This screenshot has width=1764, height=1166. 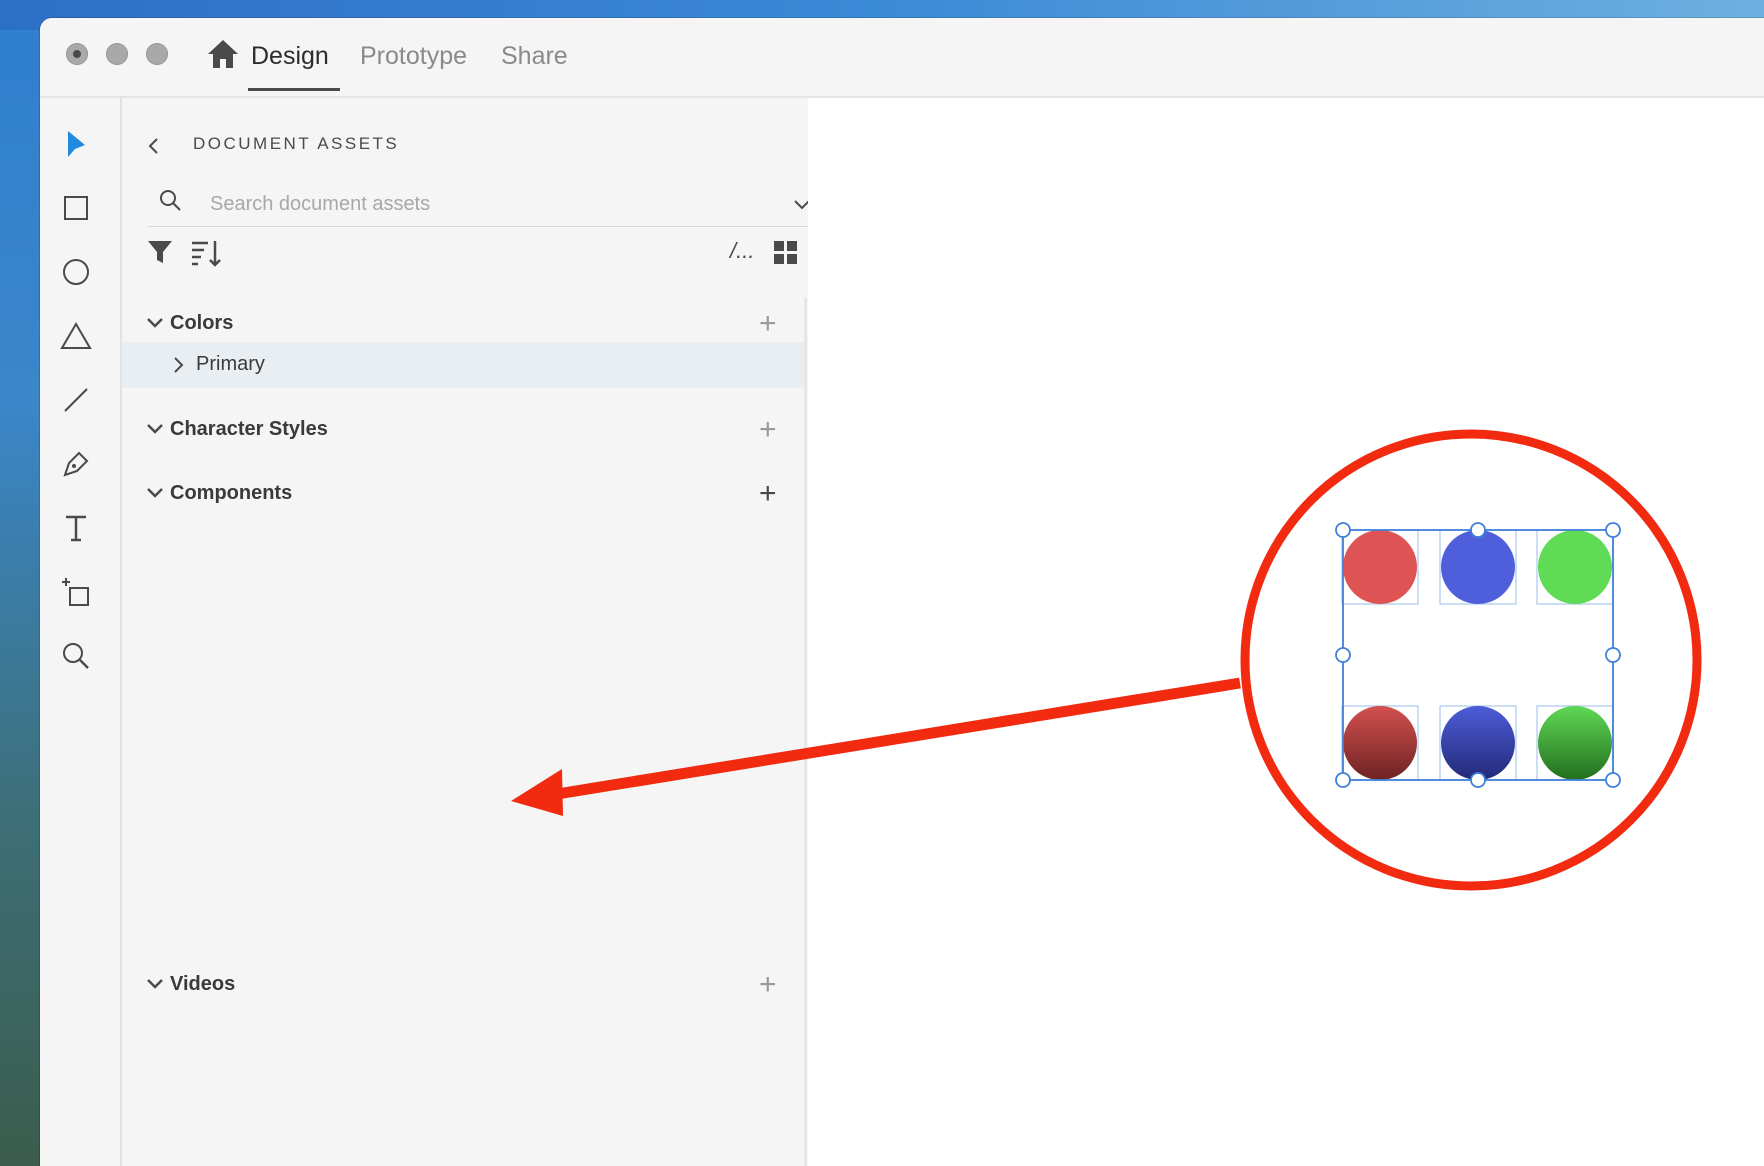 What do you see at coordinates (76, 592) in the screenshot?
I see `artboard-icon` at bounding box center [76, 592].